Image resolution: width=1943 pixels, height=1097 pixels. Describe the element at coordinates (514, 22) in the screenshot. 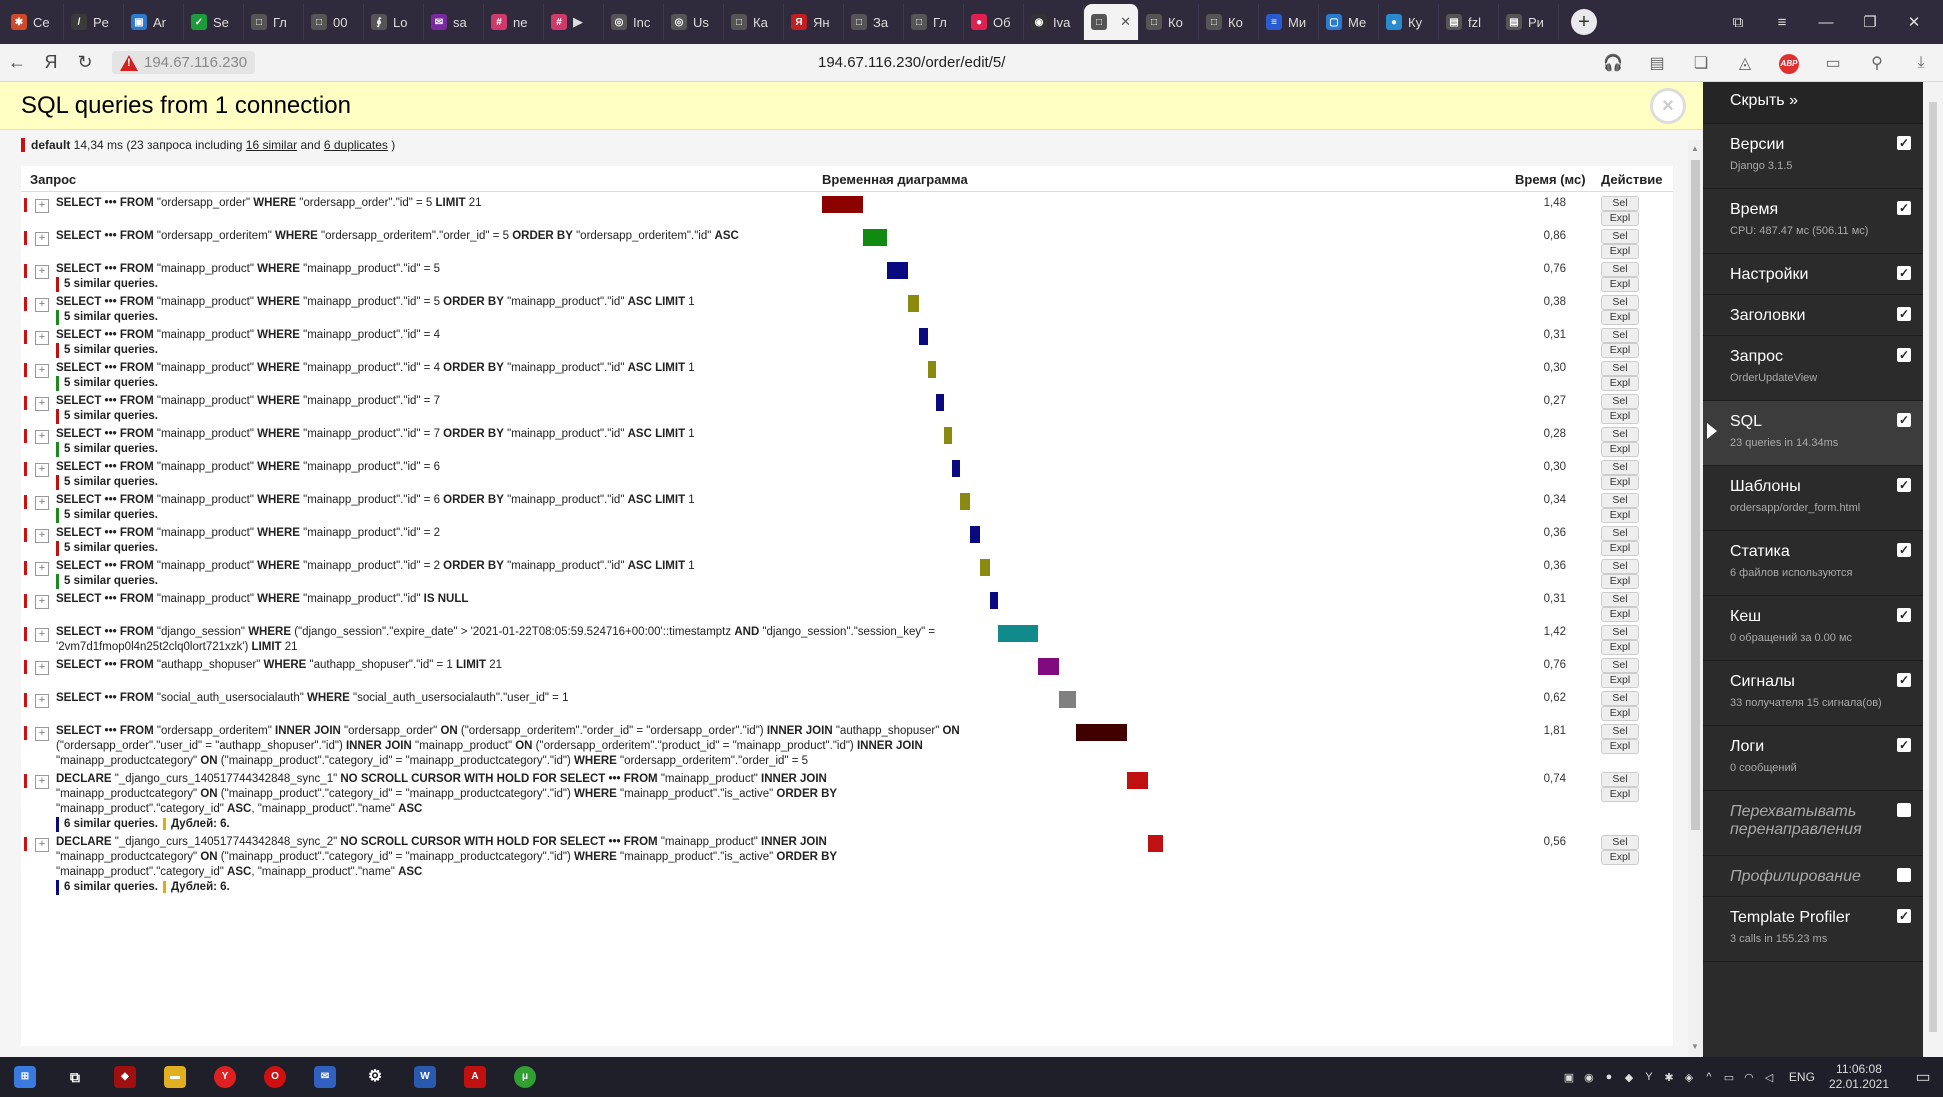

I see `browser-tab: # ne` at that location.